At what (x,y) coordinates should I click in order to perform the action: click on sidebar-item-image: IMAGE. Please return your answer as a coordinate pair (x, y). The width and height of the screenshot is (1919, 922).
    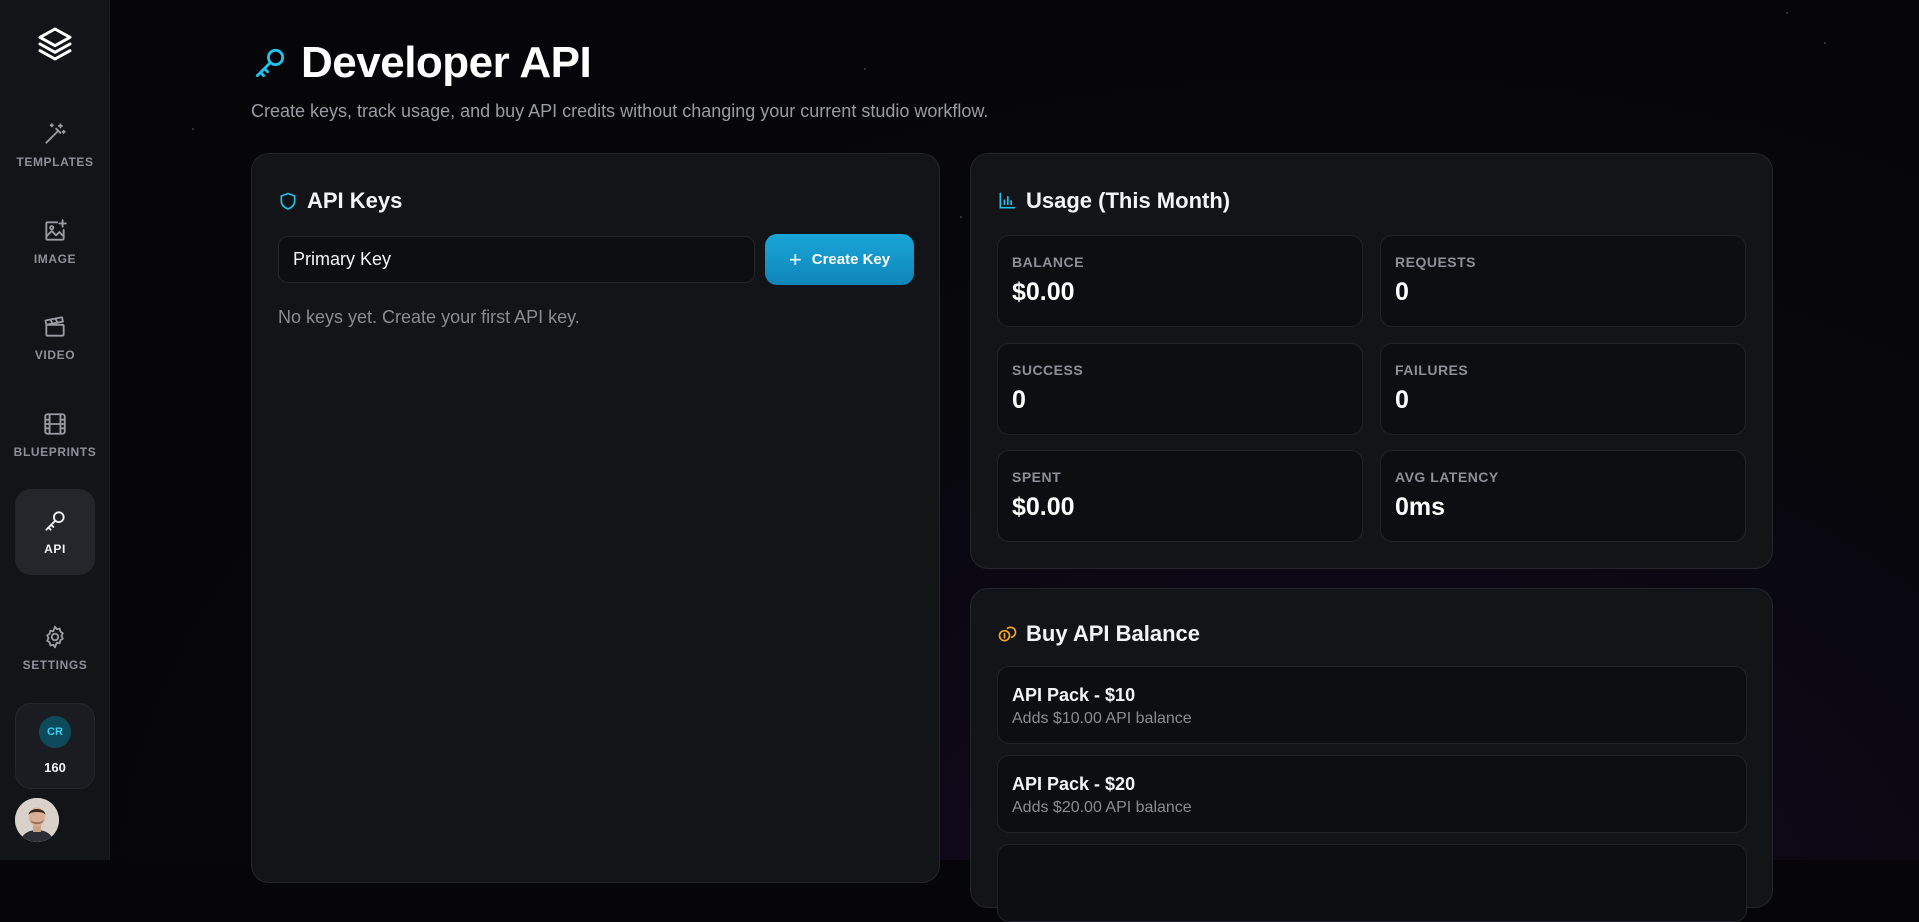
    Looking at the image, I should click on (55, 242).